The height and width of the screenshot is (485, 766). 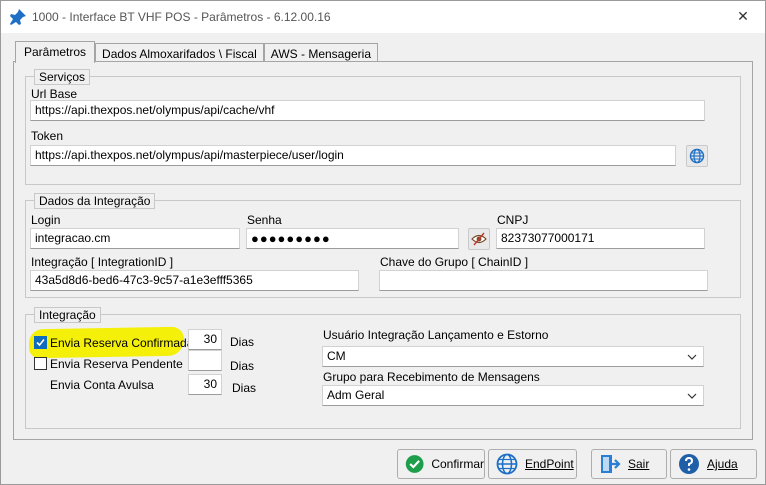 I want to click on usuario-integracao-value: CM, so click(x=336, y=356).